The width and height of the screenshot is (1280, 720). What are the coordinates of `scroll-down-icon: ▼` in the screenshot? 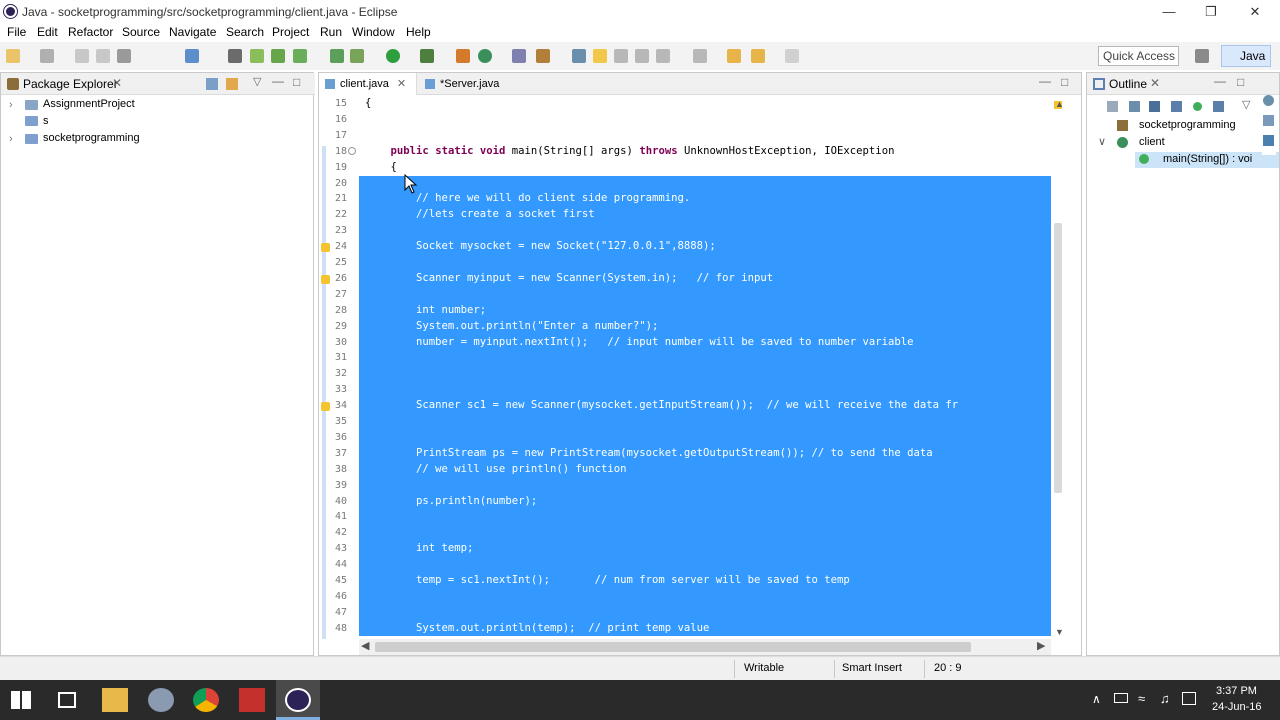 It's located at (1059, 632).